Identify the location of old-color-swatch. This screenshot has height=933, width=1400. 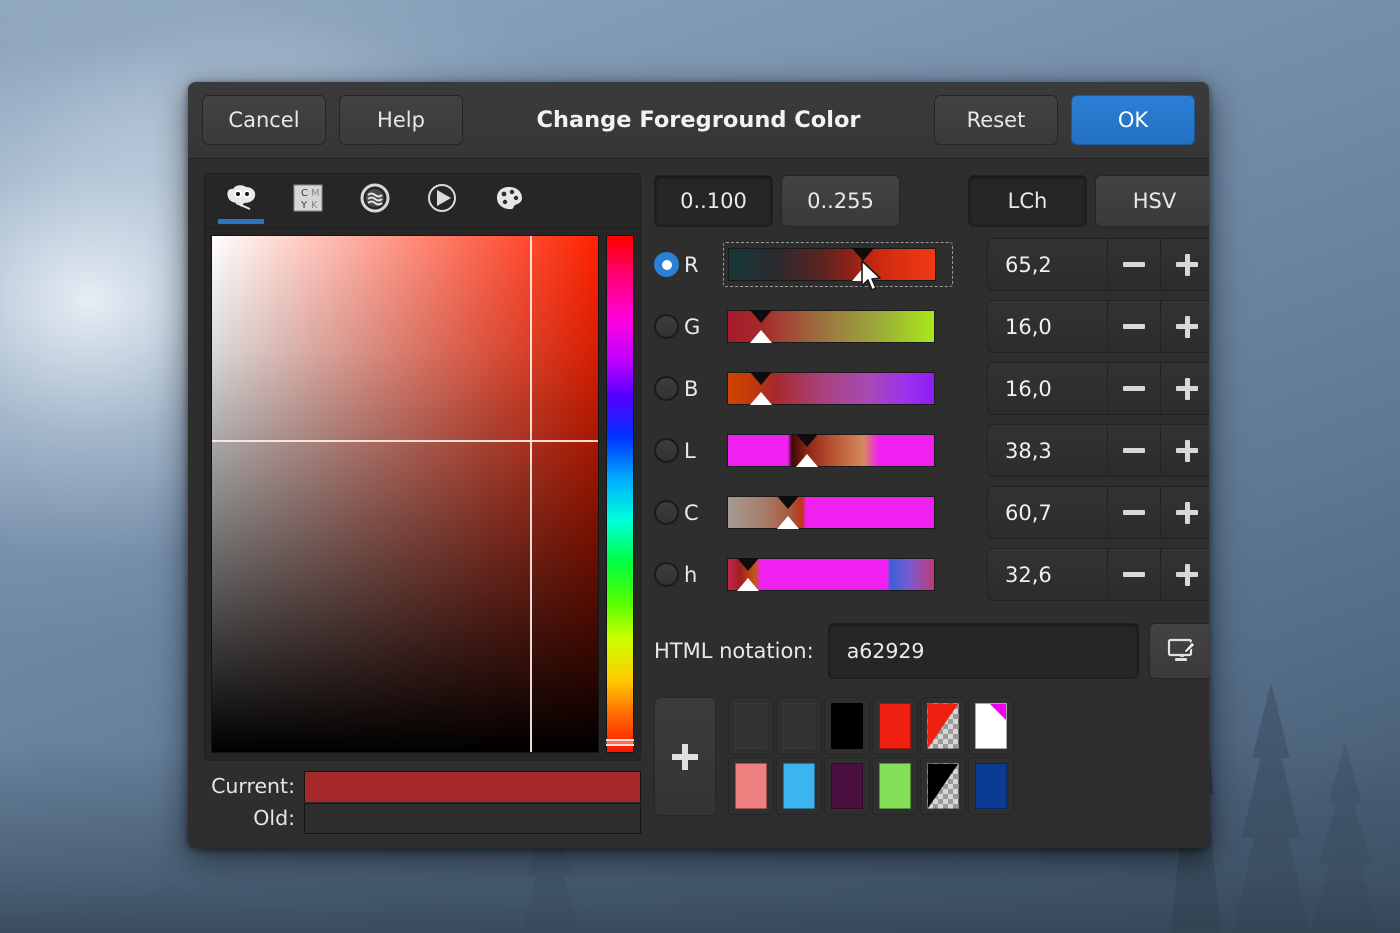
(472, 818).